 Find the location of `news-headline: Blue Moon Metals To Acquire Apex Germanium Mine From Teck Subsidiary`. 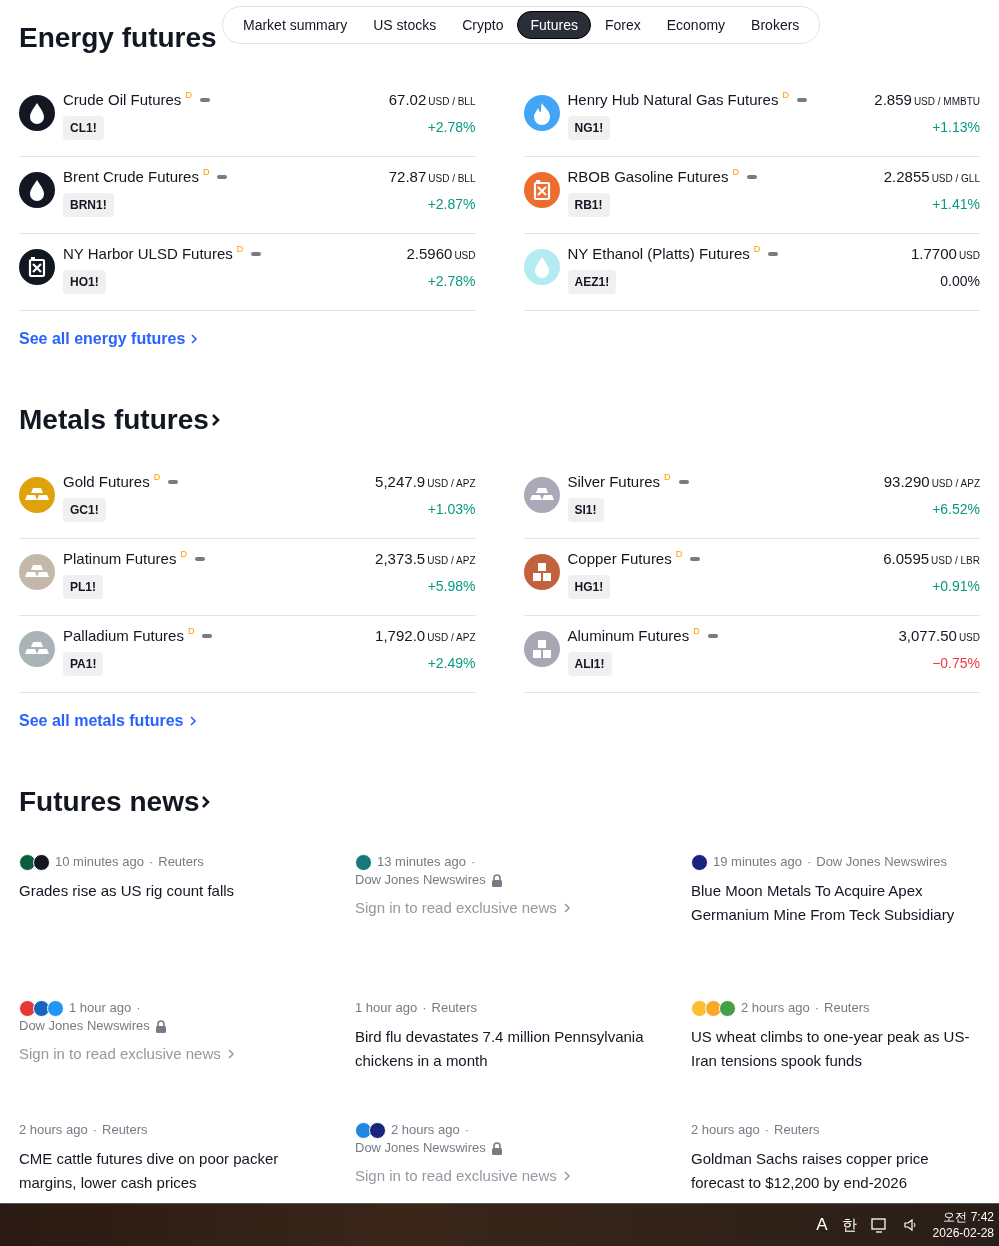

news-headline: Blue Moon Metals To Acquire Apex Germanium Mine From Teck Subsidiary is located at coordinates (835, 903).